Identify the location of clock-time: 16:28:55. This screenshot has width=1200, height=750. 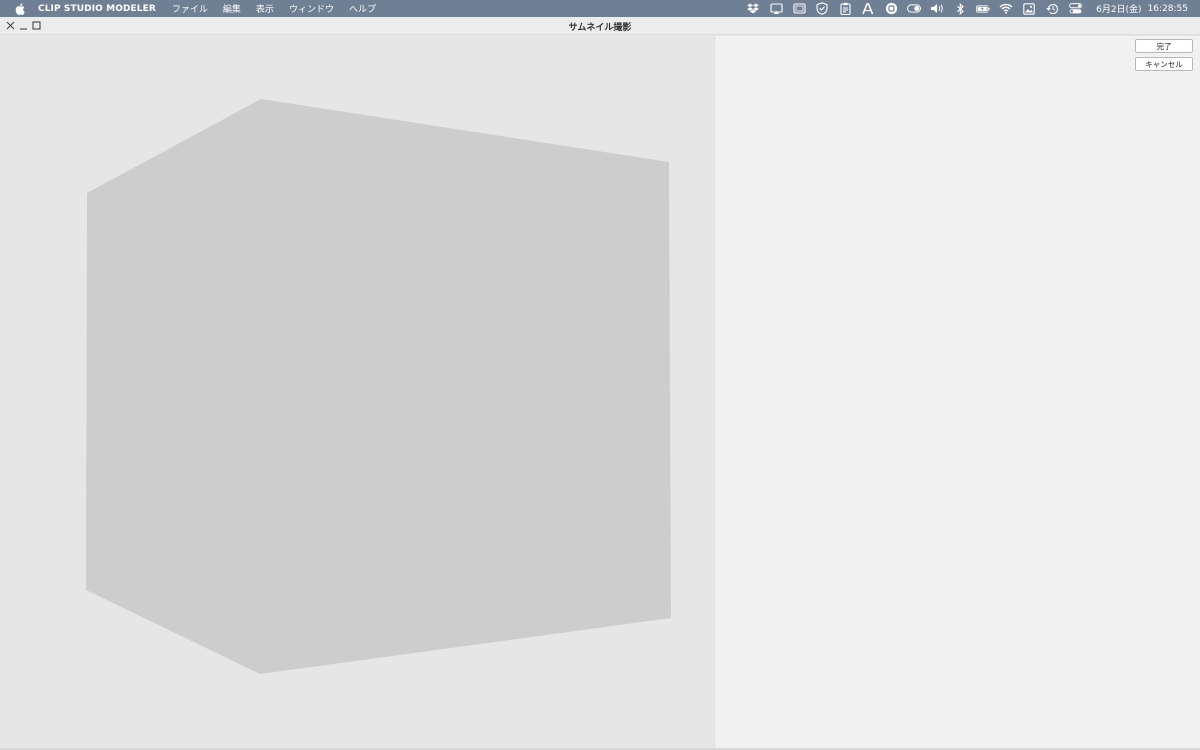
(1168, 9).